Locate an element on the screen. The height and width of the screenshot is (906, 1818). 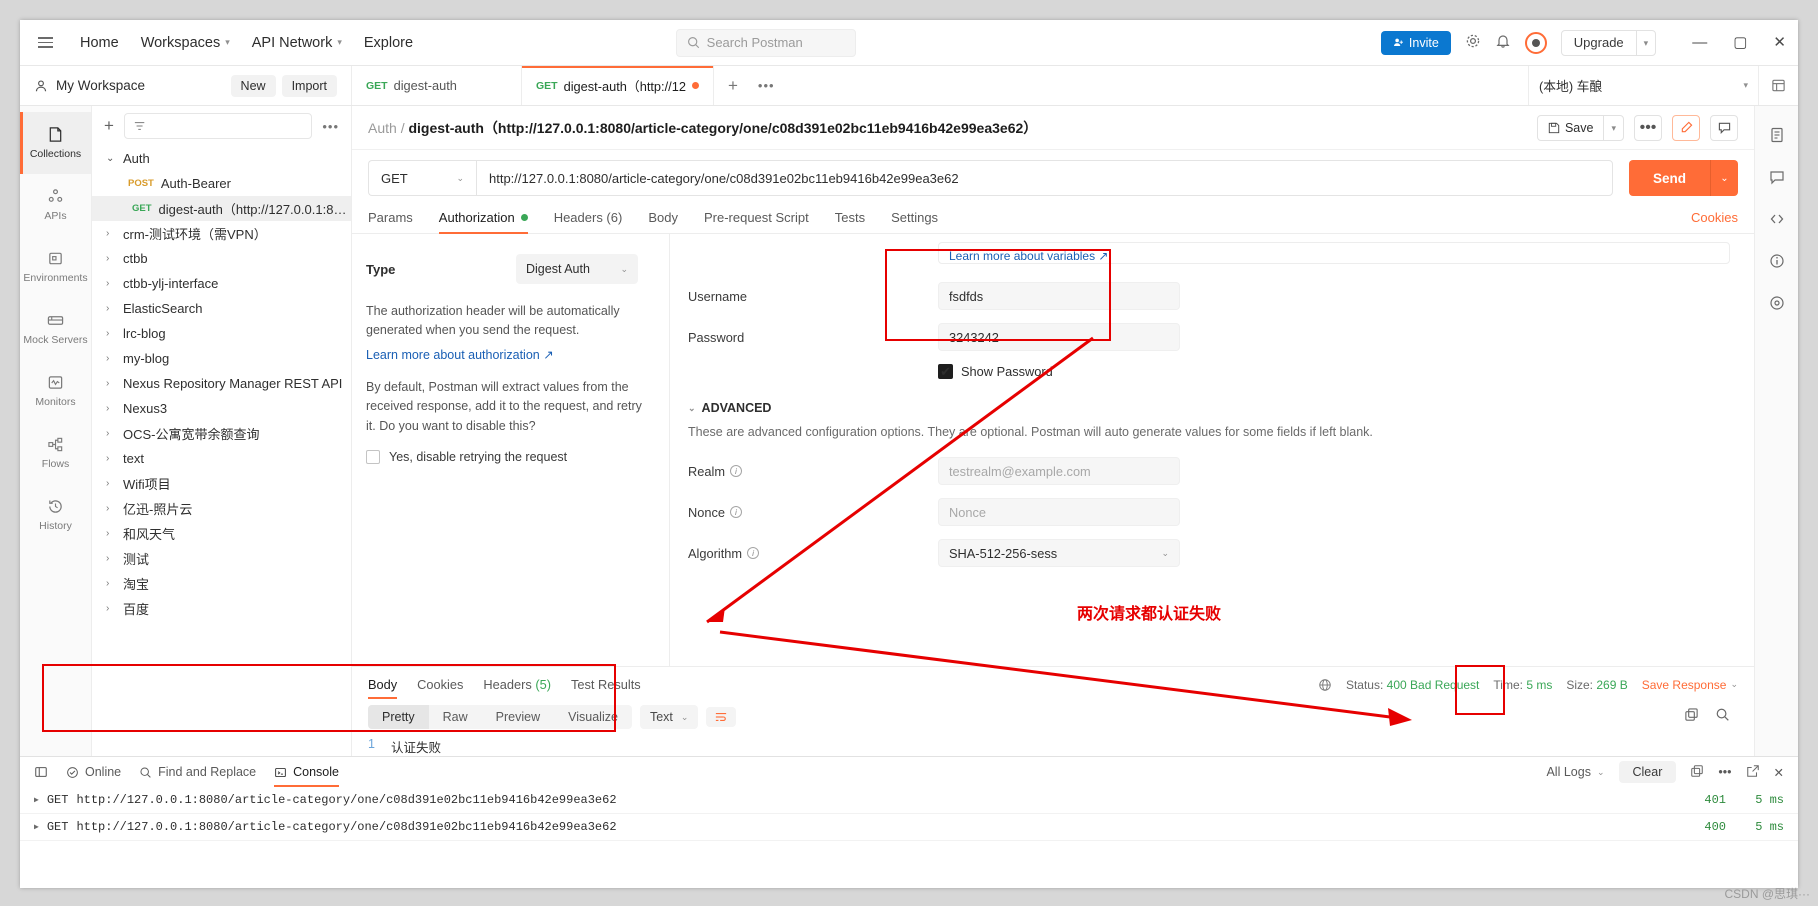
tab-settings: Settings is located at coordinates (914, 221).